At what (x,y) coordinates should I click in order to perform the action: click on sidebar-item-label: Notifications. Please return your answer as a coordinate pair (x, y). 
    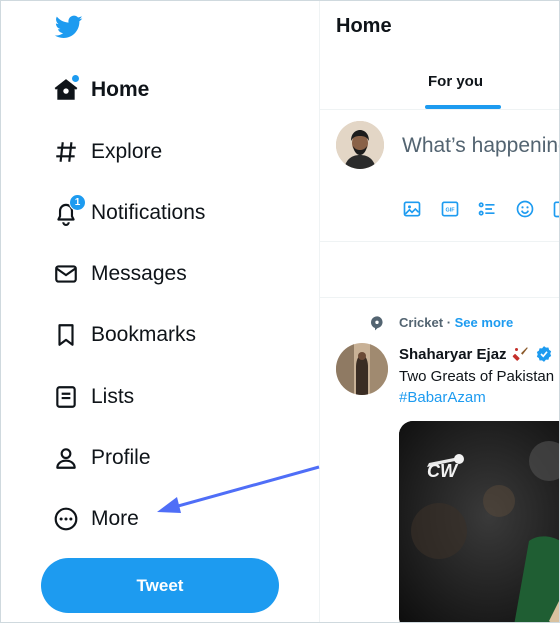
    Looking at the image, I should click on (148, 212).